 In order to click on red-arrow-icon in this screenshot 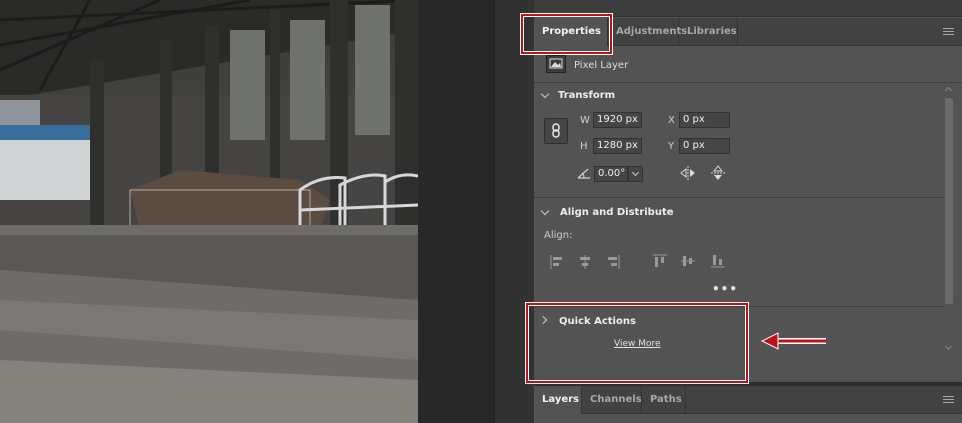, I will do `click(793, 341)`.